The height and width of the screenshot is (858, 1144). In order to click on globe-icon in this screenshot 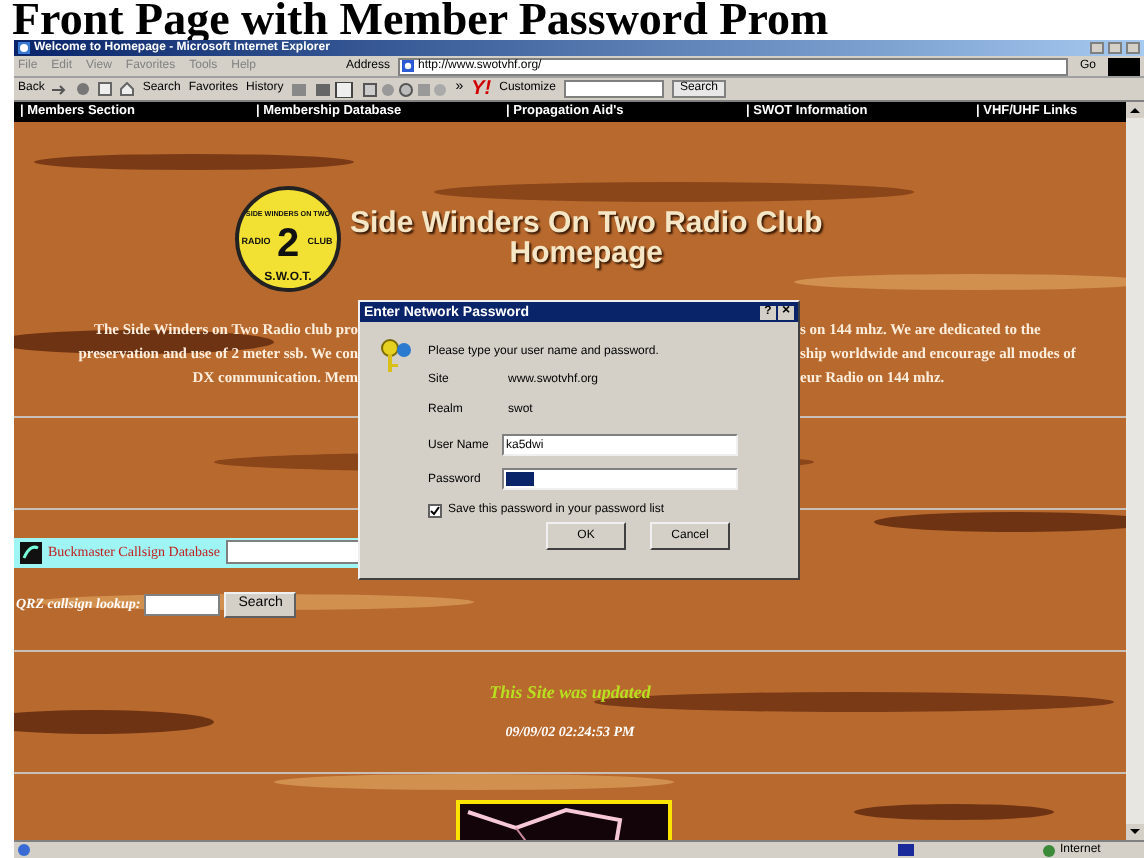, I will do `click(1049, 850)`.